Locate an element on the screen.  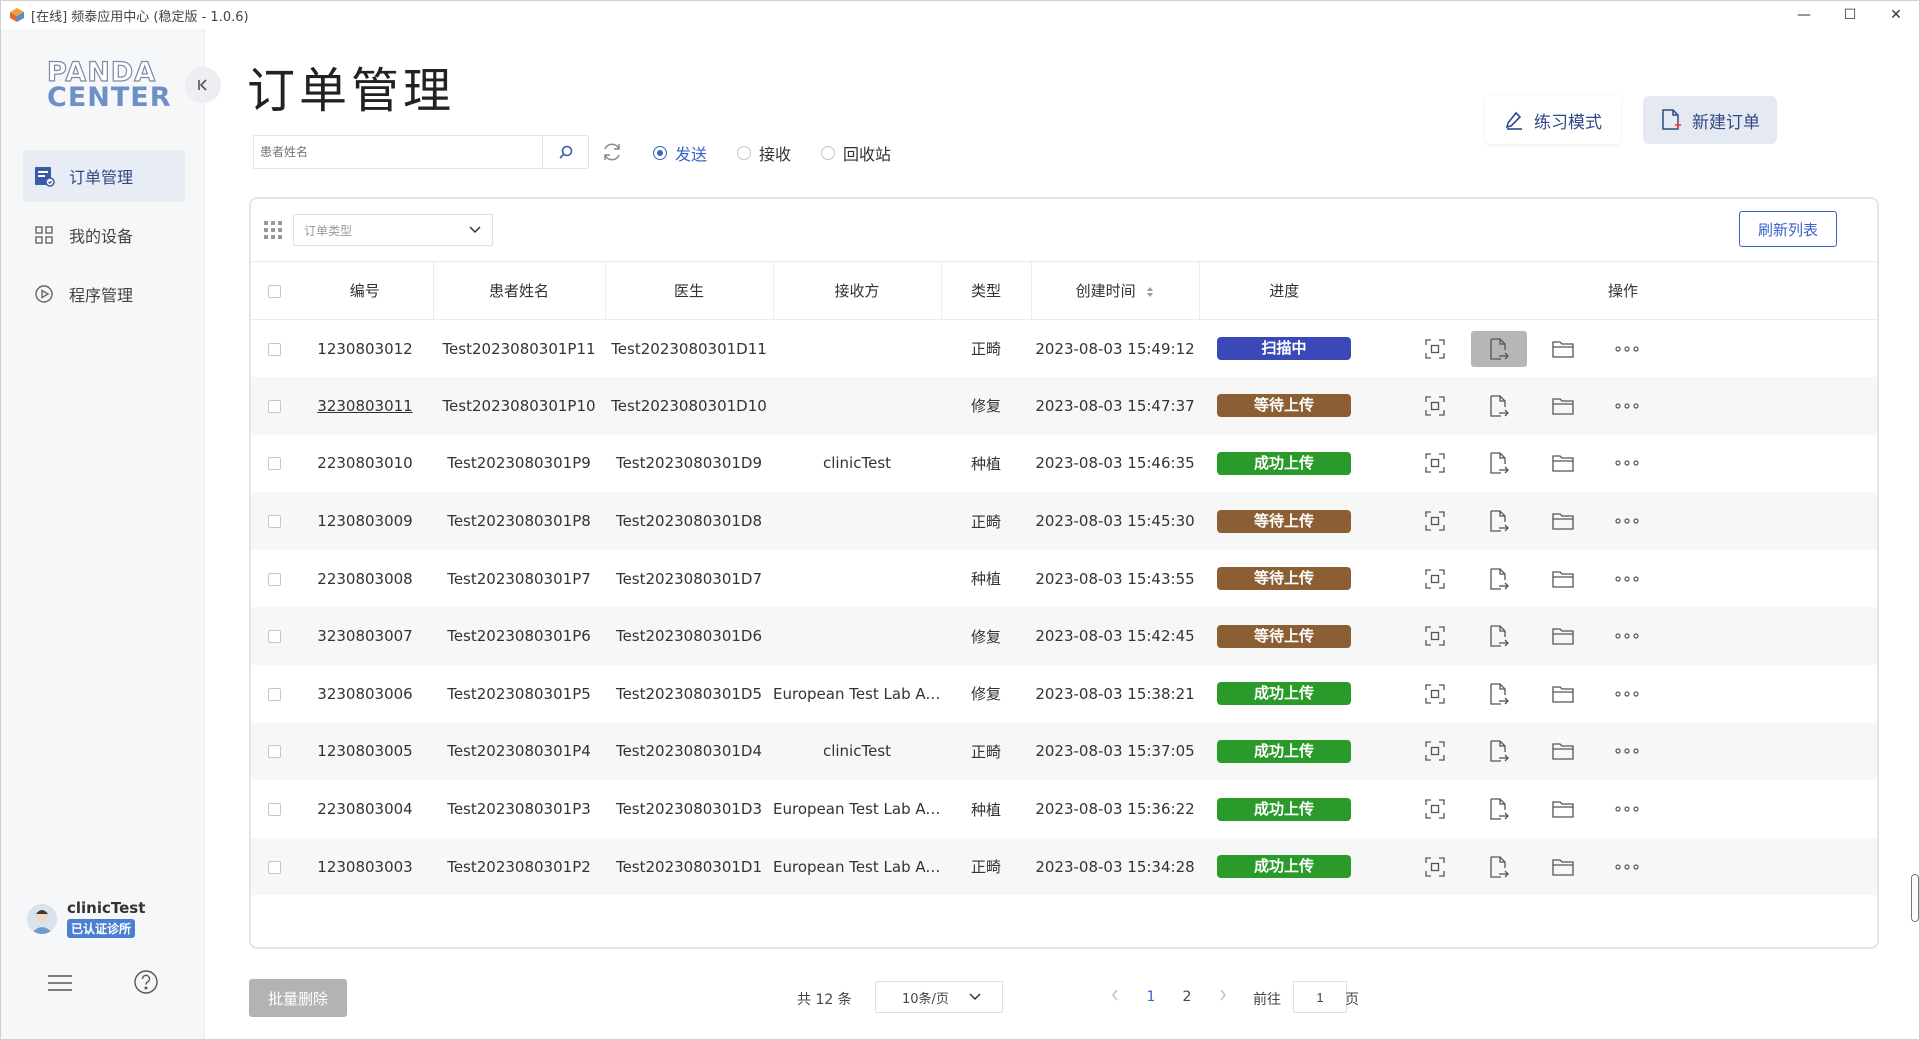
receiver-name is located at coordinates (857, 521).